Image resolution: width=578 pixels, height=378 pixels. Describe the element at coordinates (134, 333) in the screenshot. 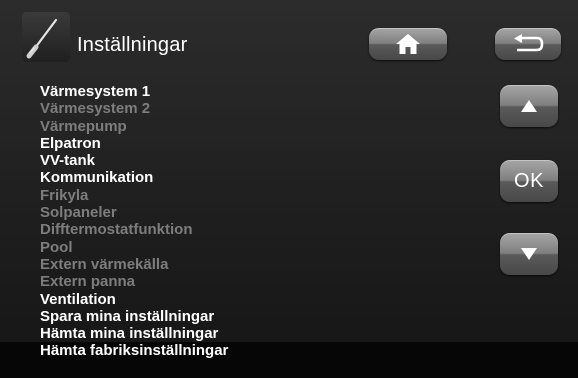

I see `menu-item: Hämta mina inställningar` at that location.